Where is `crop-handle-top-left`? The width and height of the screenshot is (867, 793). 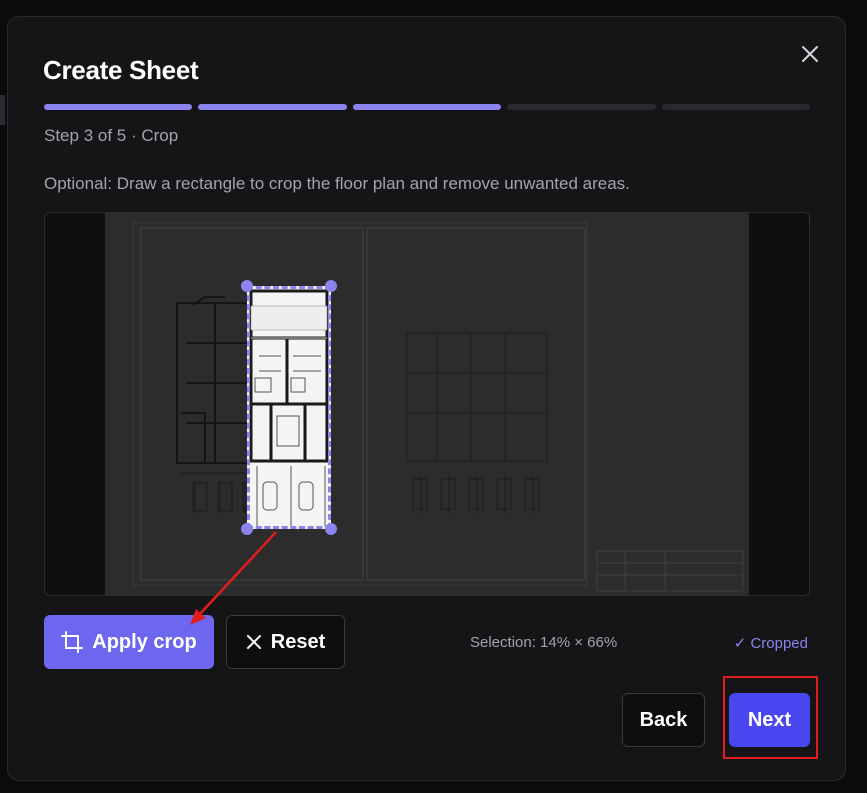
crop-handle-top-left is located at coordinates (247, 286).